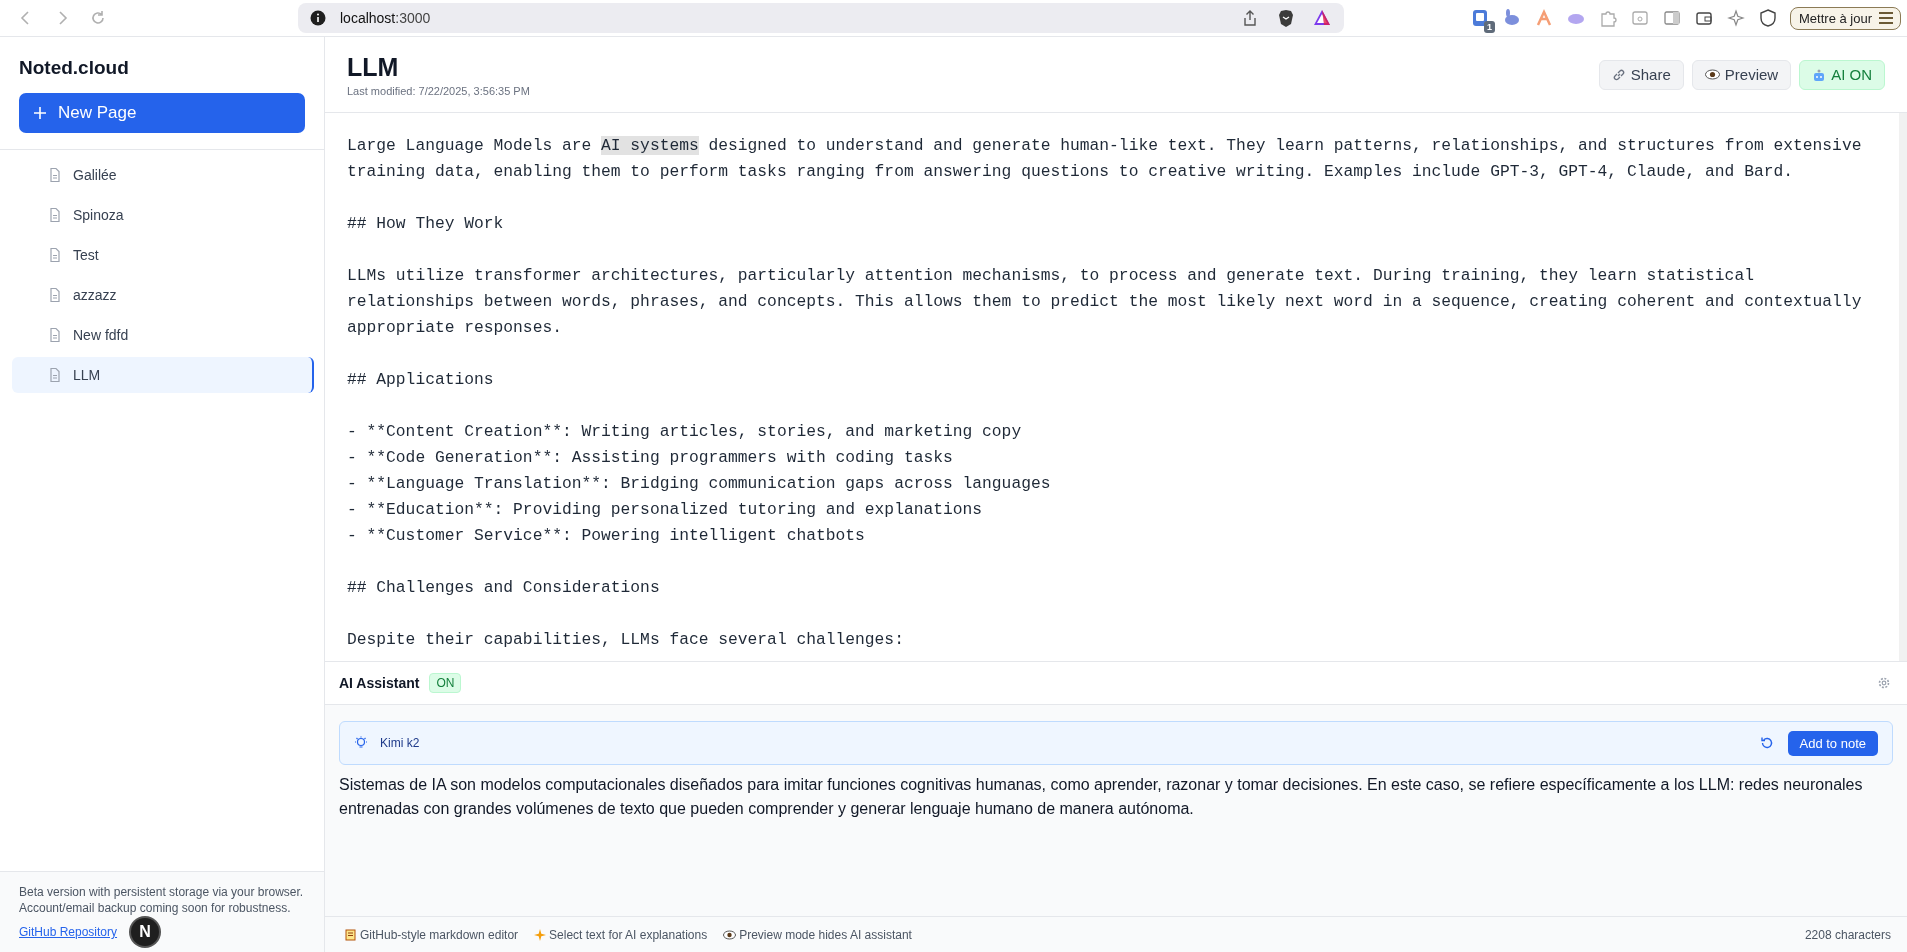 The width and height of the screenshot is (1907, 952). I want to click on link-icon, so click(1618, 74).